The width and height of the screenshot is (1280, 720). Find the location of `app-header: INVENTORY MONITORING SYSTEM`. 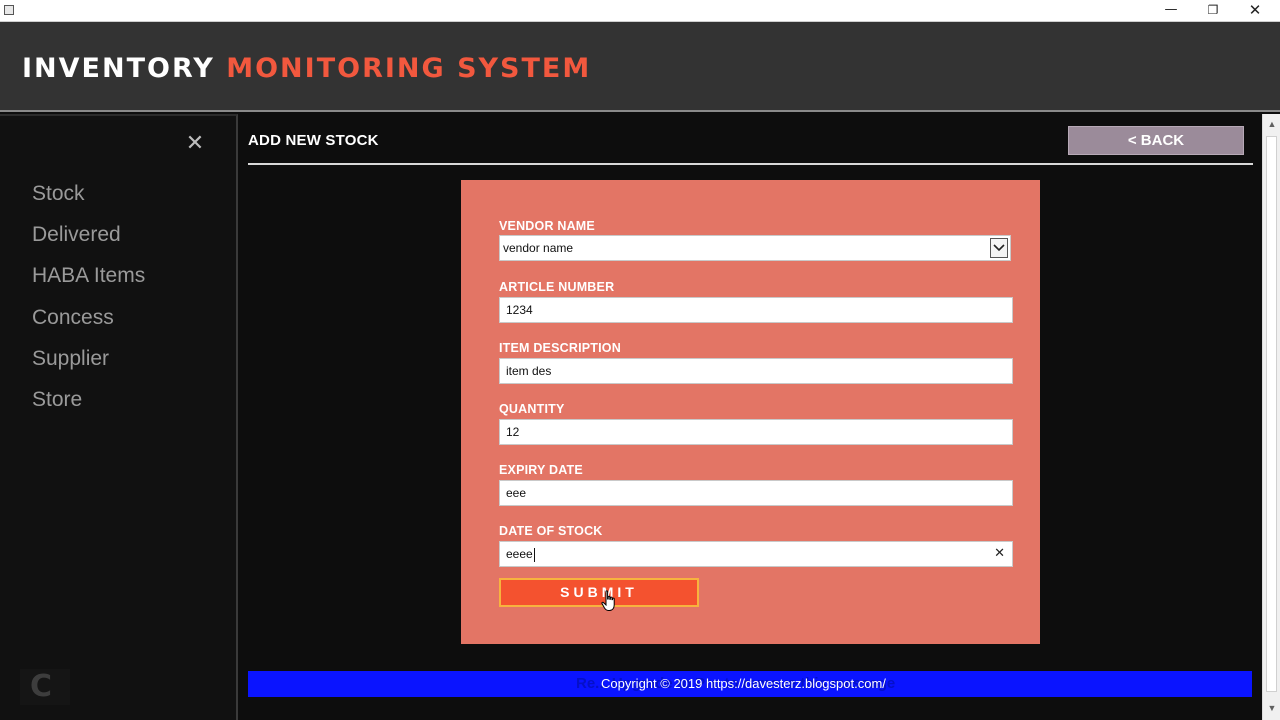

app-header: INVENTORY MONITORING SYSTEM is located at coordinates (640, 67).